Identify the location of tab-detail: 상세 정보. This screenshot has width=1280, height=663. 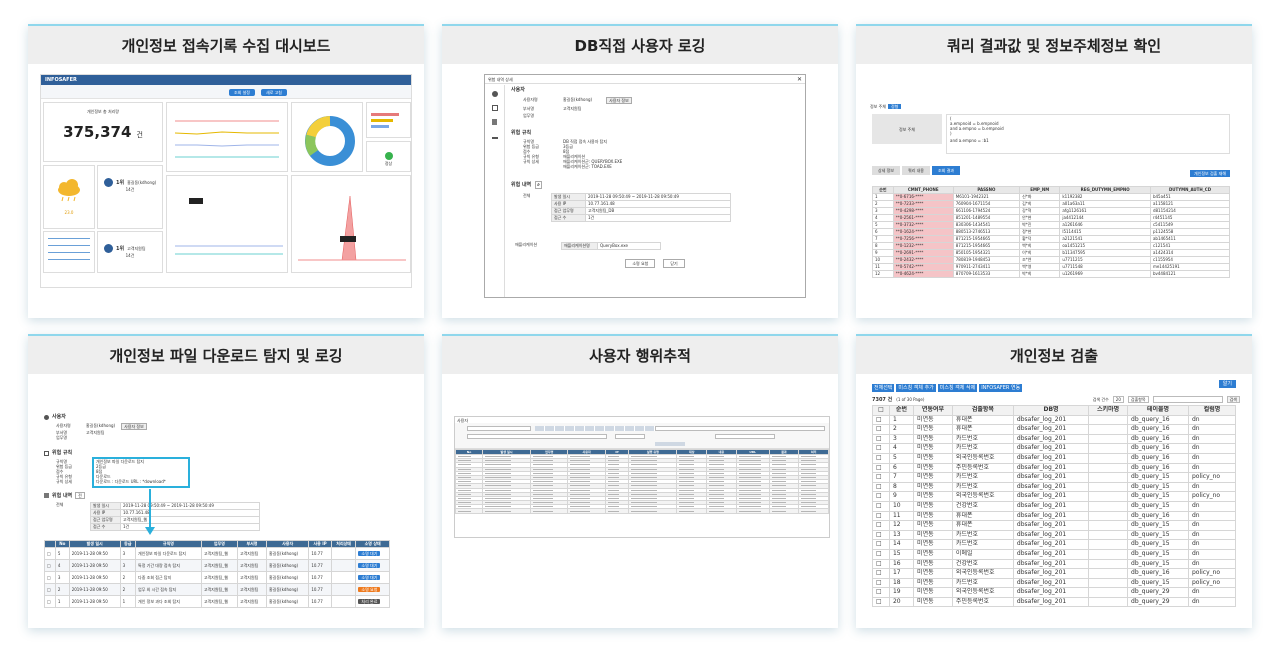
(886, 170).